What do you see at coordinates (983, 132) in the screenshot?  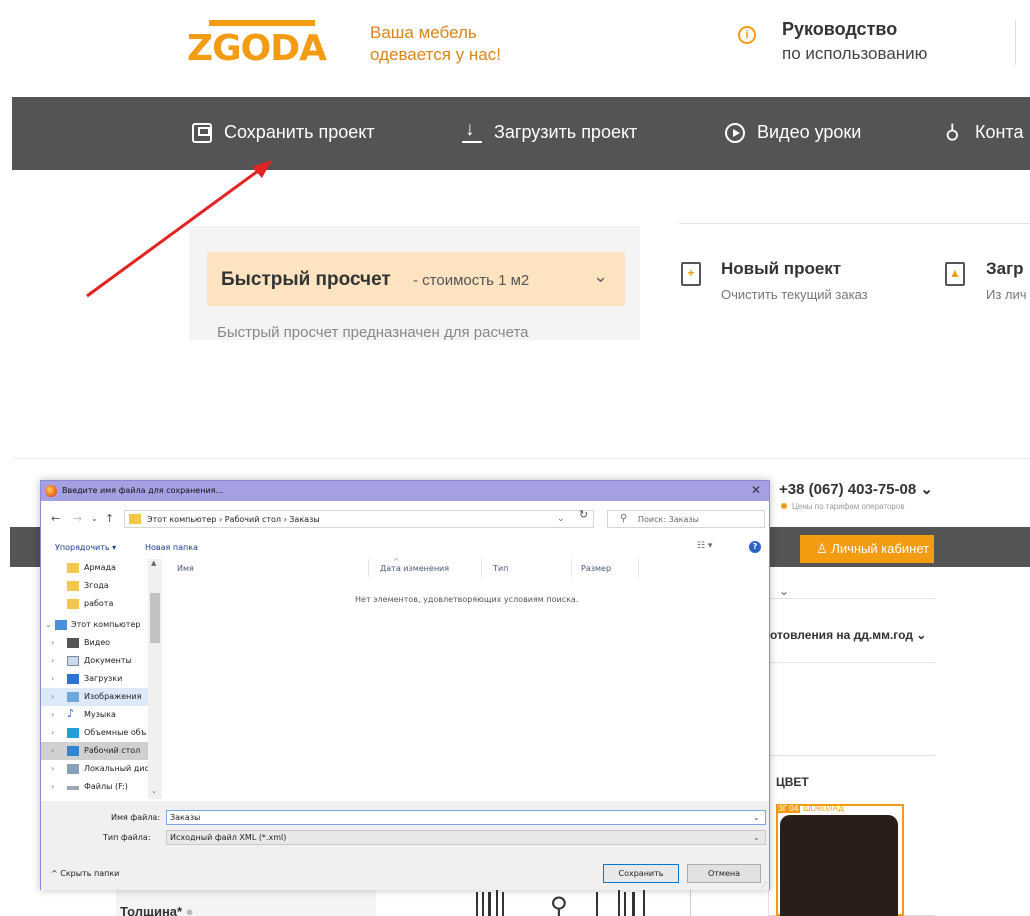 I see `nav-contacts: Конта` at bounding box center [983, 132].